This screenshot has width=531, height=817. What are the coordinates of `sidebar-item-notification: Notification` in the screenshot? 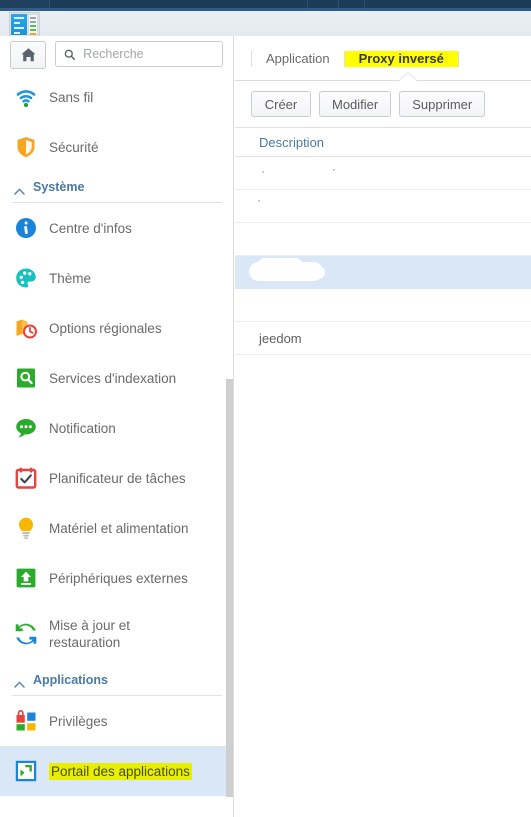 It's located at (116, 428).